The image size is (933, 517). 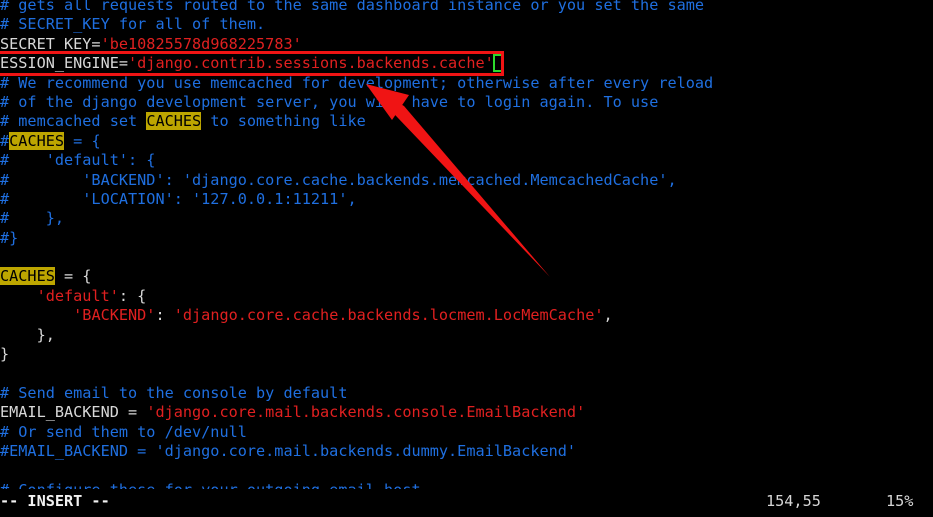 I want to click on code-span: 'be10825578d968225783', so click(x=201, y=43).